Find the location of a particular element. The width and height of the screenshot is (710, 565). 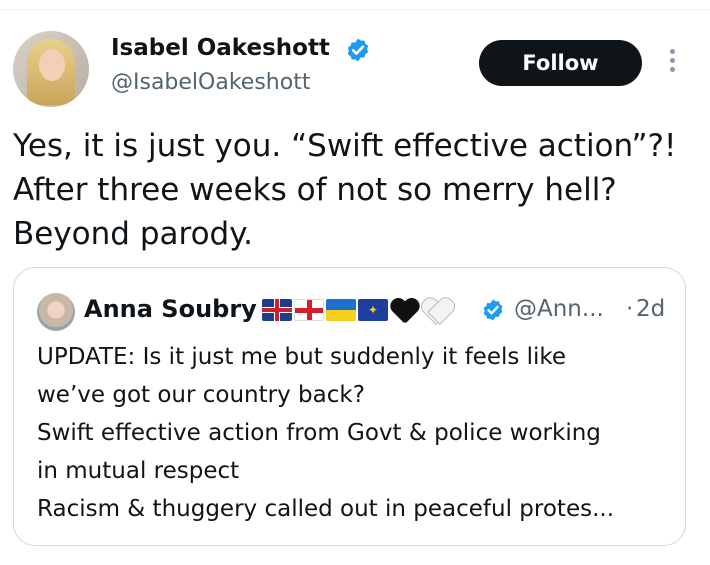

author-handle: @IsabelOakeshott is located at coordinates (210, 82).